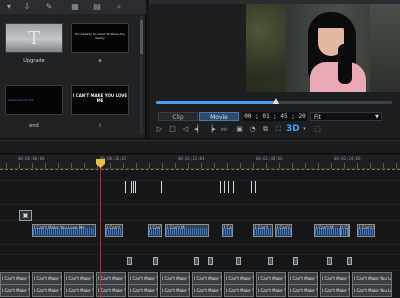 The width and height of the screenshot is (400, 298). I want to click on undock-icon: ⧉, so click(265, 129).